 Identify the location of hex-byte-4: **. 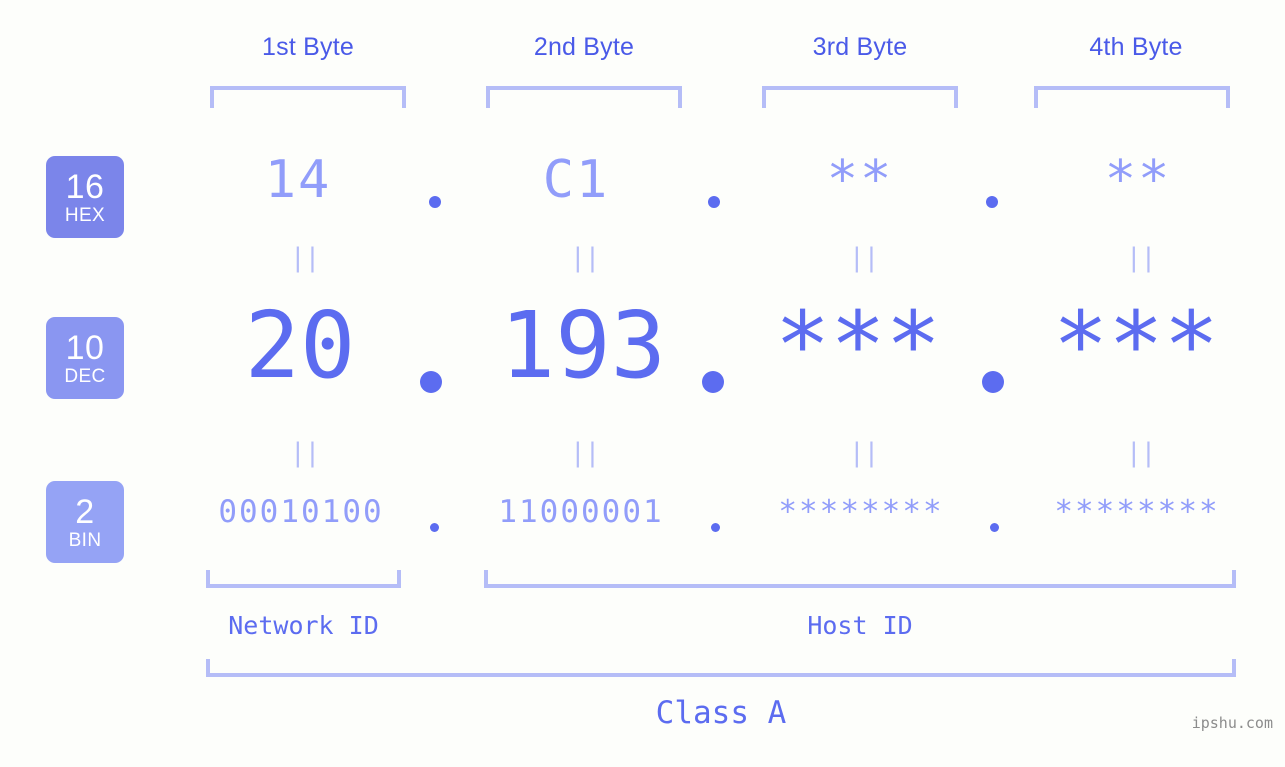
(1138, 180).